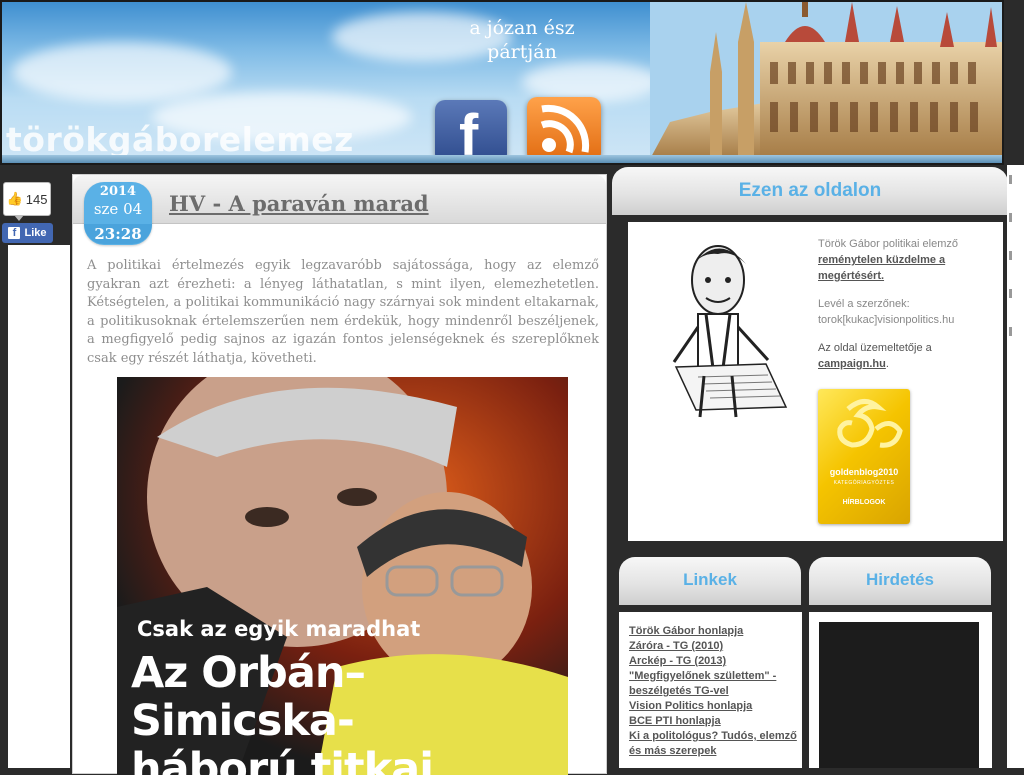  I want to click on list-item: Török Gábor honlapja, so click(715, 631).